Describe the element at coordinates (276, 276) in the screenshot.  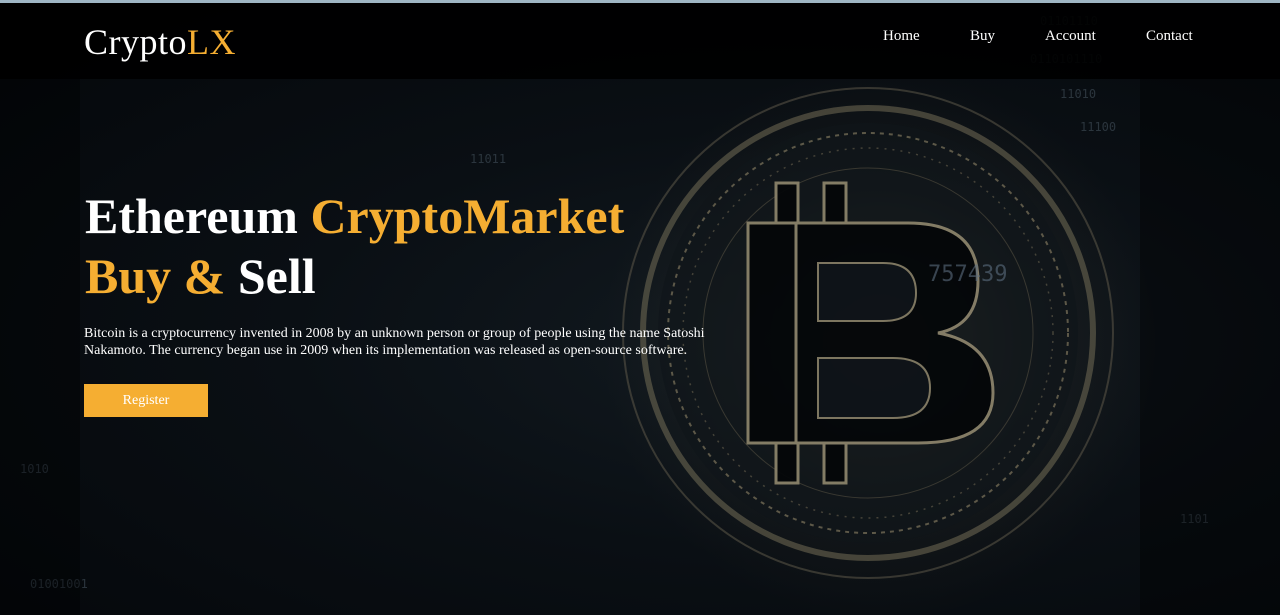
I see `hero-title-sell: Sell` at that location.